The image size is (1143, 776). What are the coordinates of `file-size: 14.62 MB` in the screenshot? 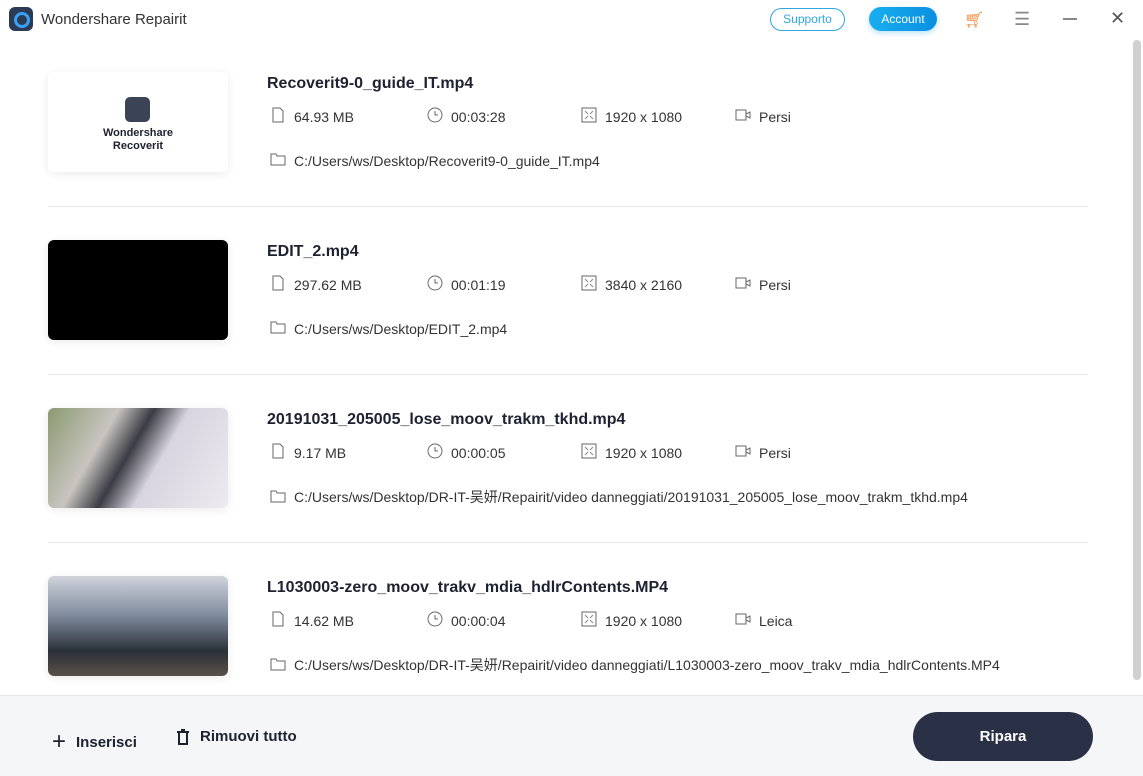 It's located at (312, 620).